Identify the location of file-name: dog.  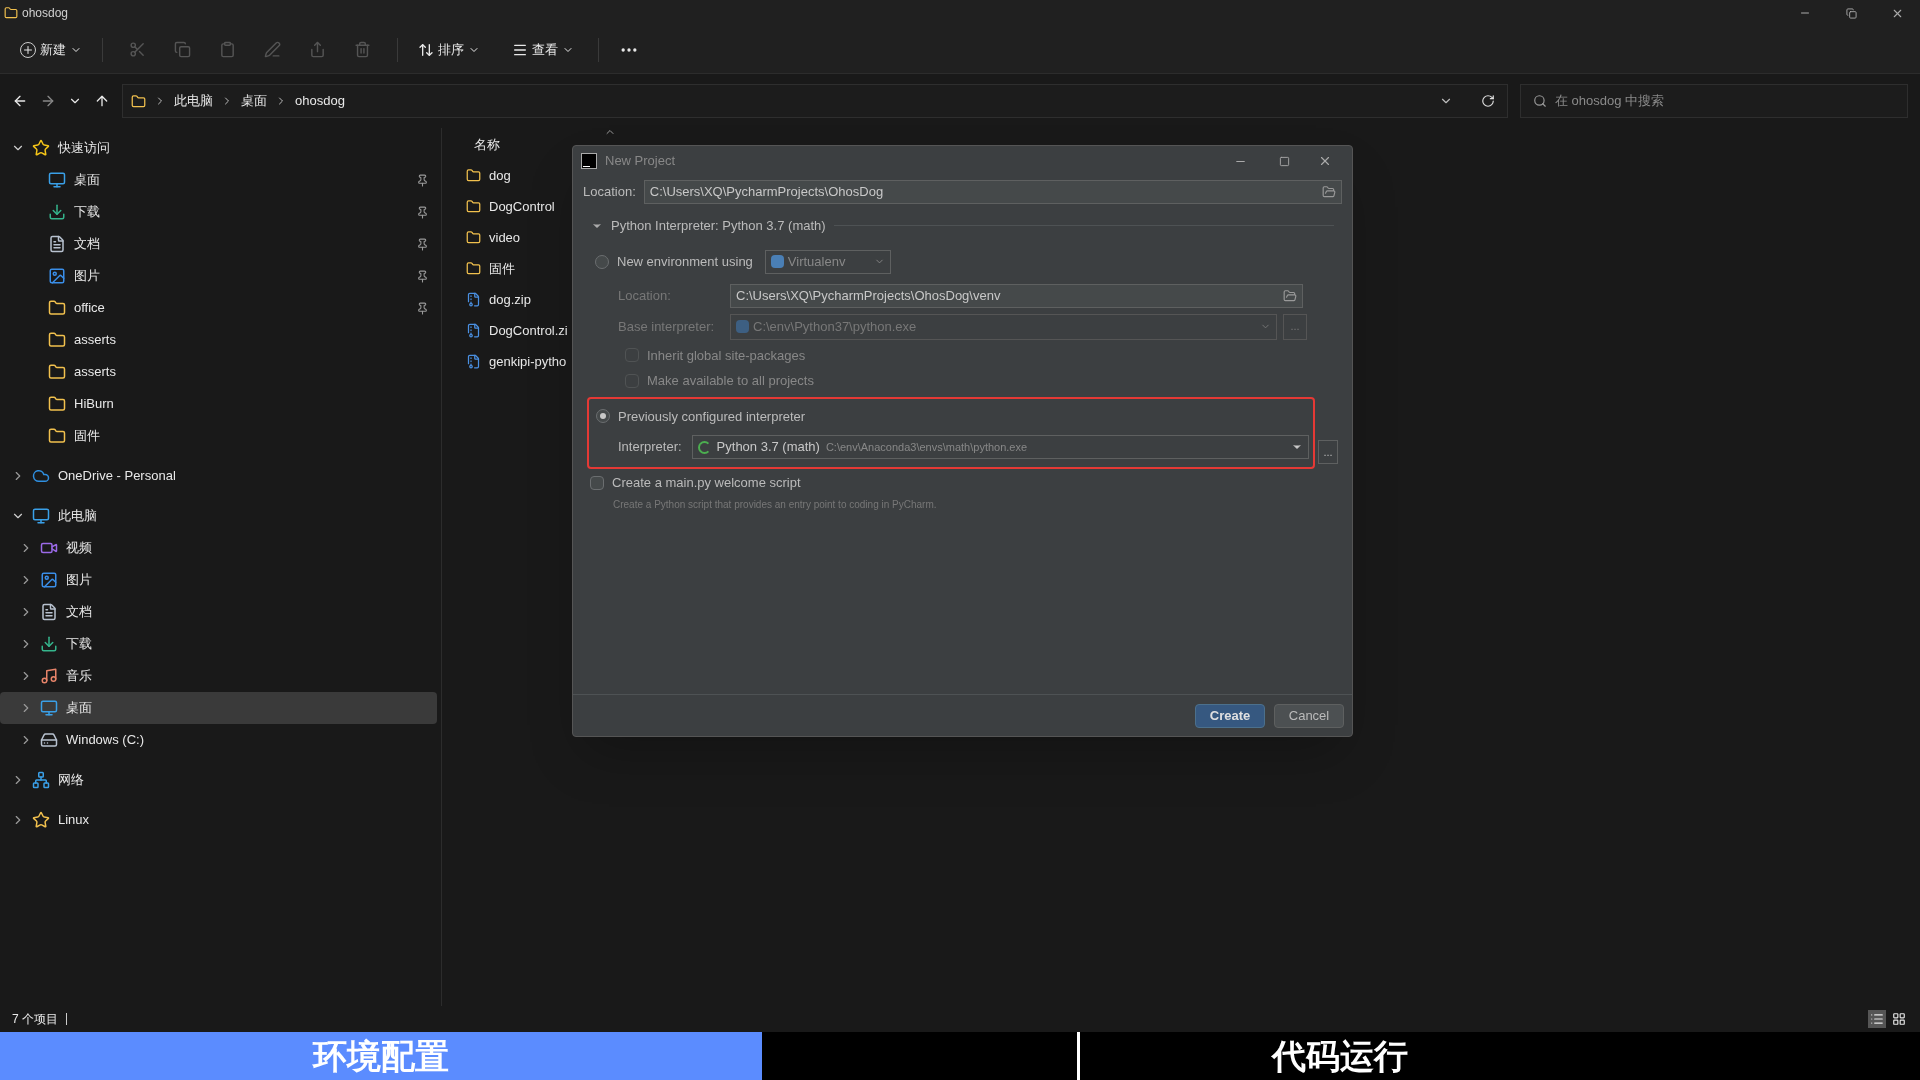
(500, 175).